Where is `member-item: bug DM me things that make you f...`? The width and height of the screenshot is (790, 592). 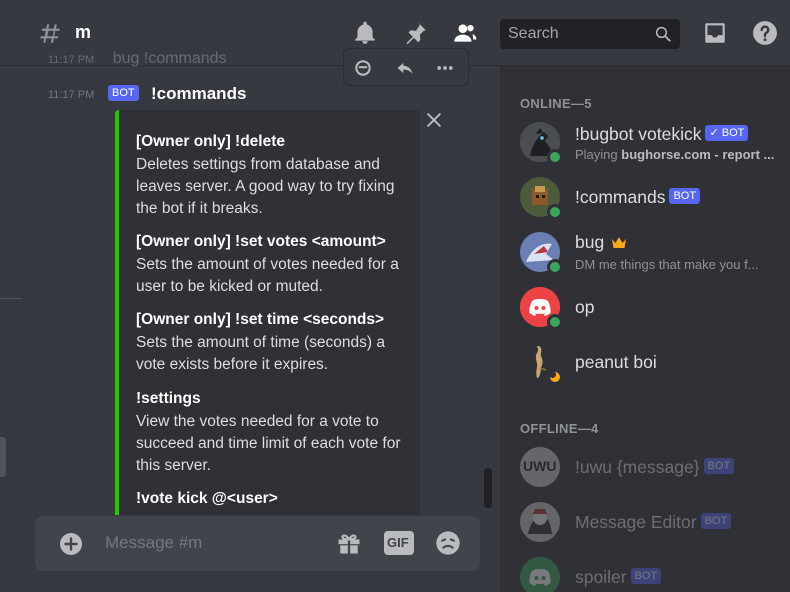 member-item: bug DM me things that make you f... is located at coordinates (655, 257).